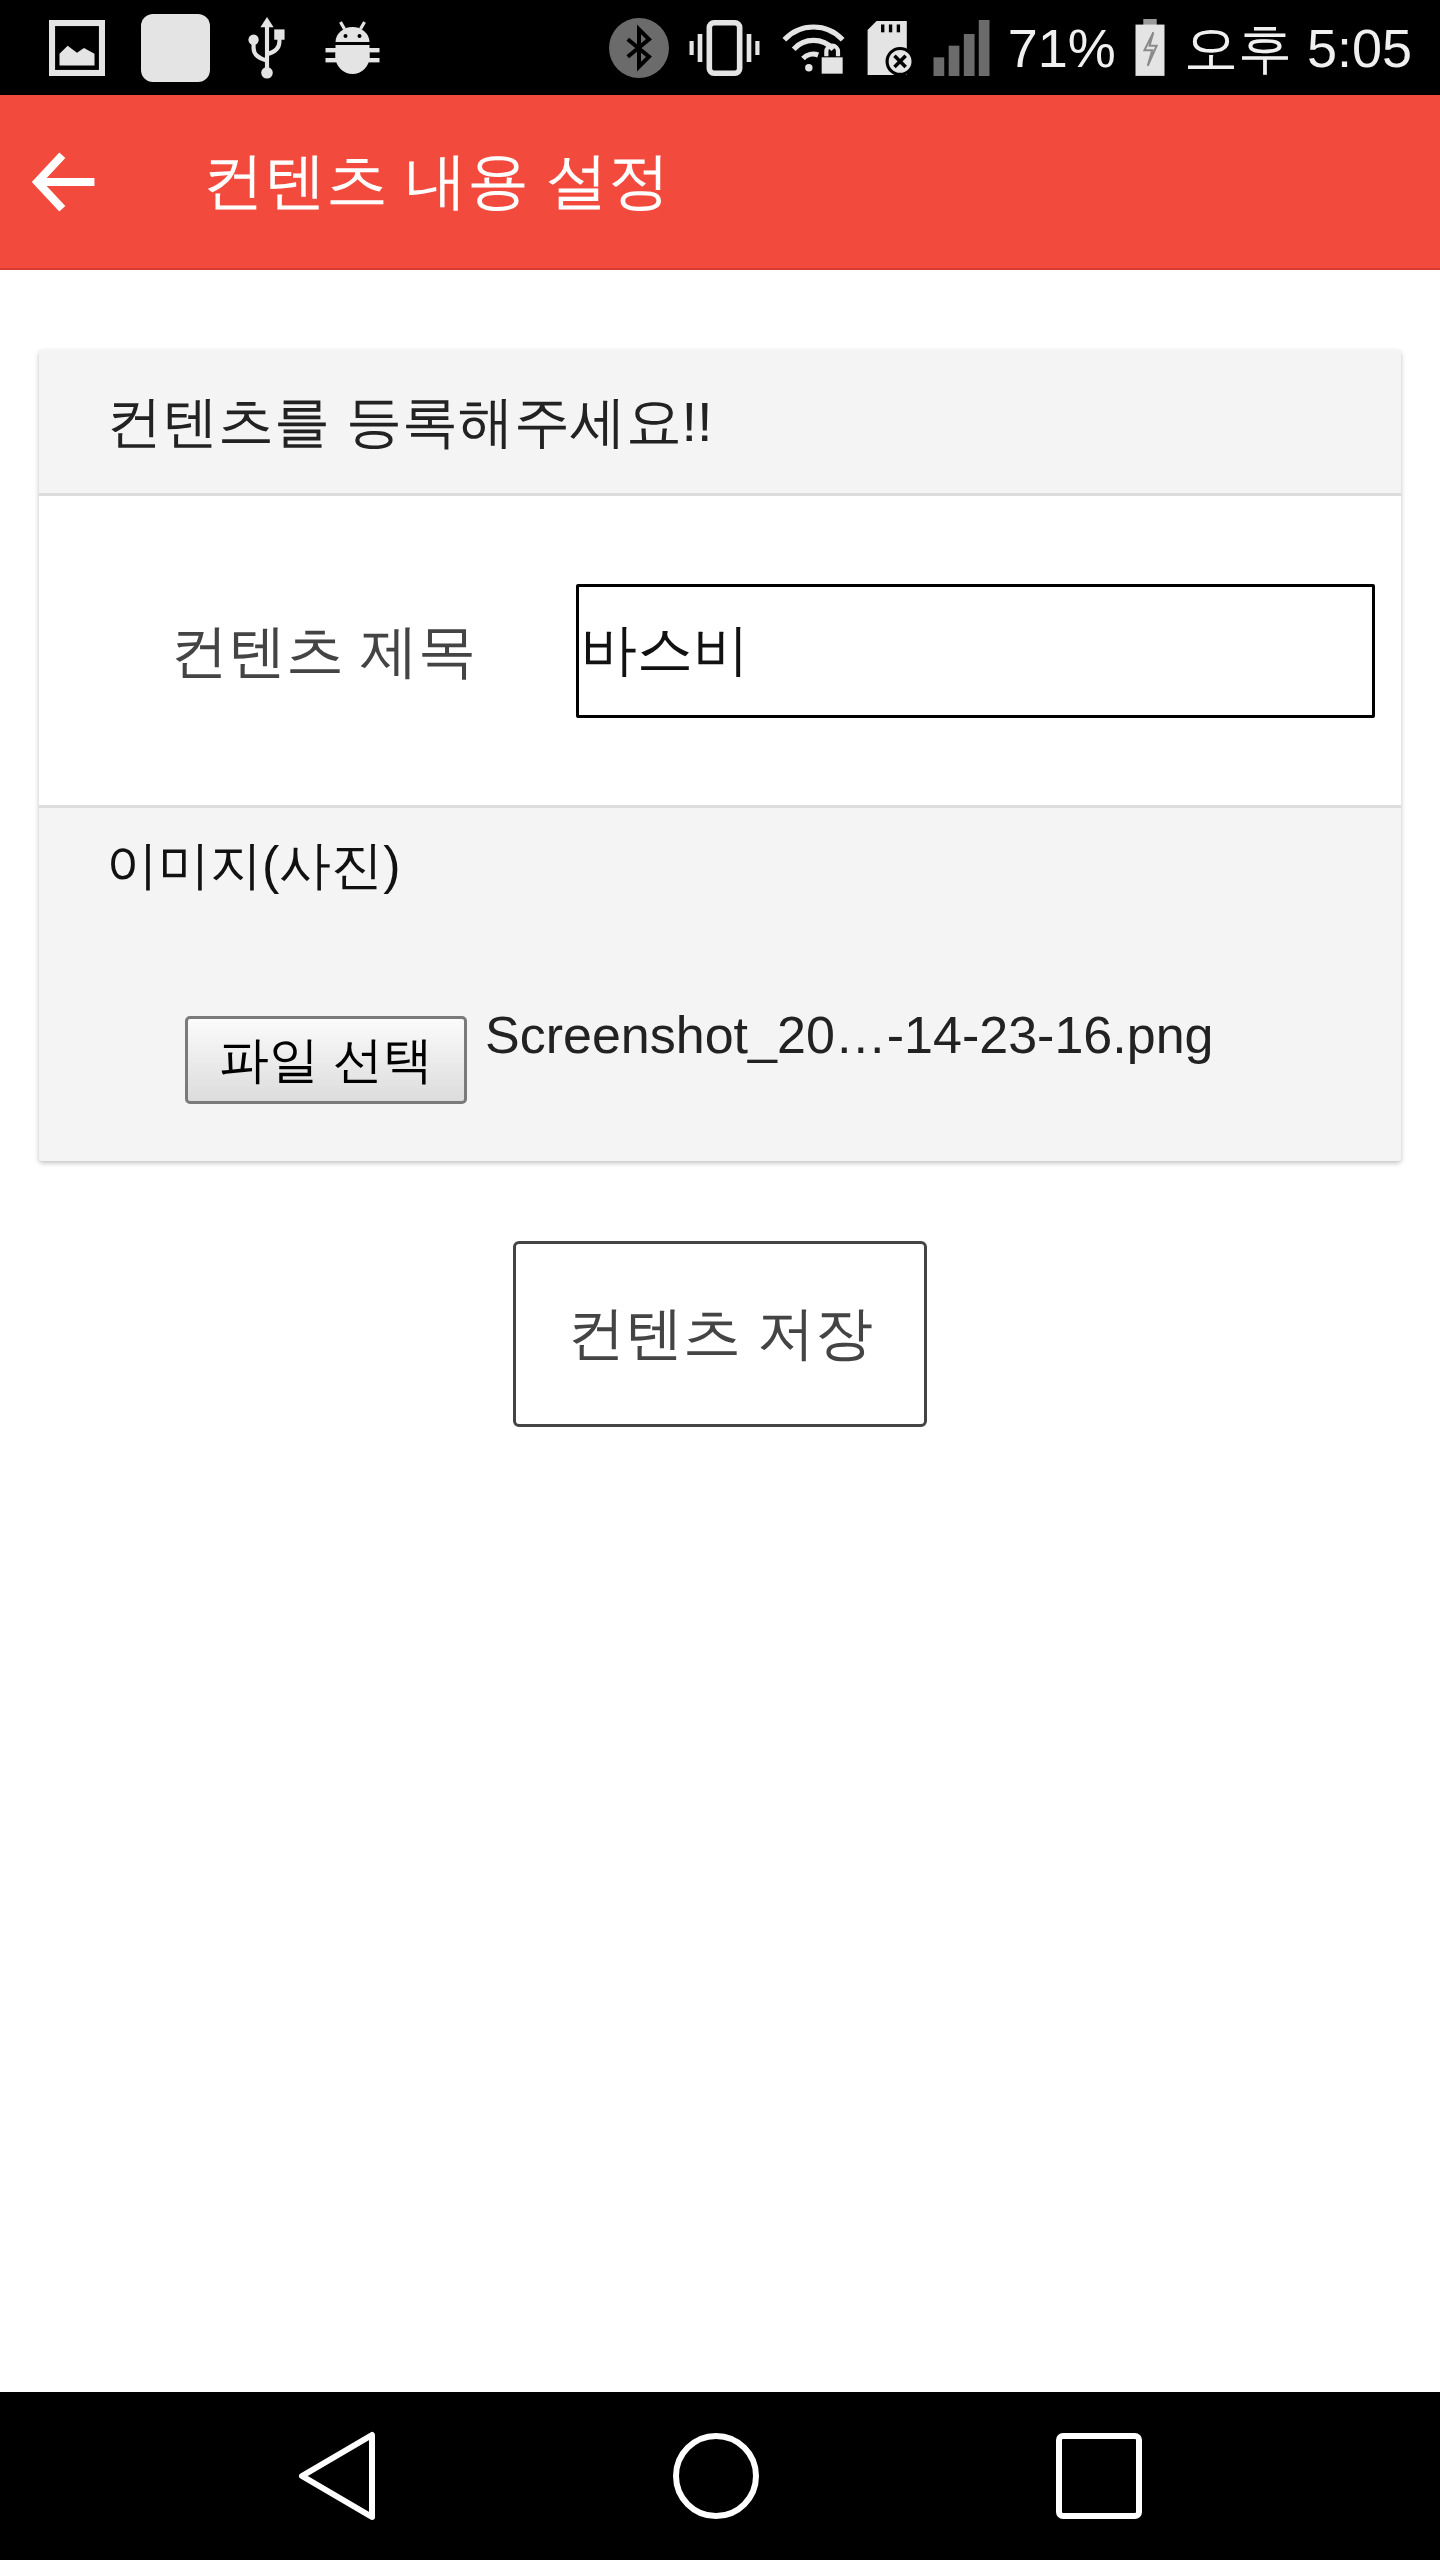  I want to click on home-icon, so click(716, 2476).